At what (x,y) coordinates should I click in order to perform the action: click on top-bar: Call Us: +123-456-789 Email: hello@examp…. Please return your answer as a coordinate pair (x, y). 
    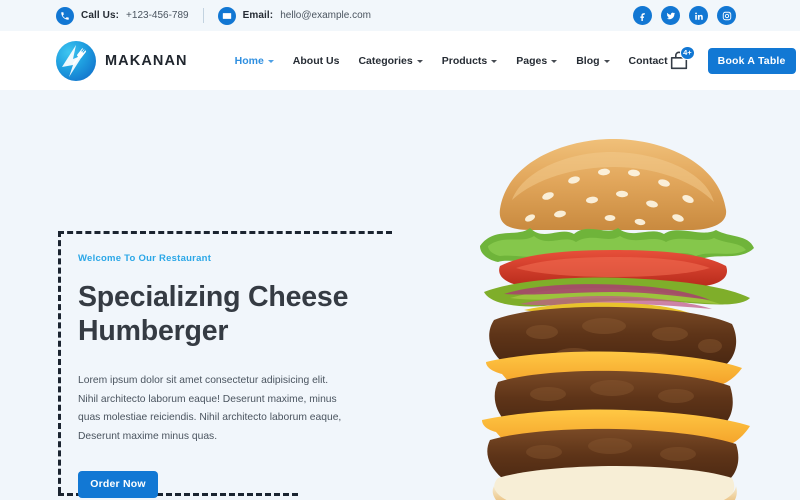
    Looking at the image, I should click on (400, 15).